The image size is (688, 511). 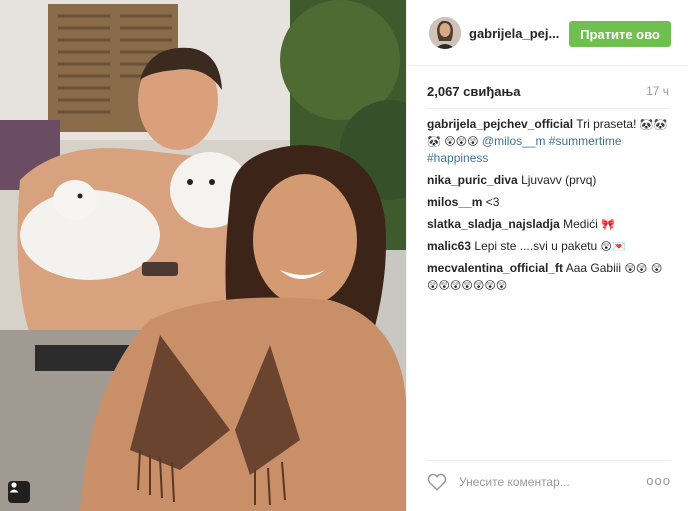 What do you see at coordinates (593, 268) in the screenshot?
I see `comment-text: Aaa Gabiii` at bounding box center [593, 268].